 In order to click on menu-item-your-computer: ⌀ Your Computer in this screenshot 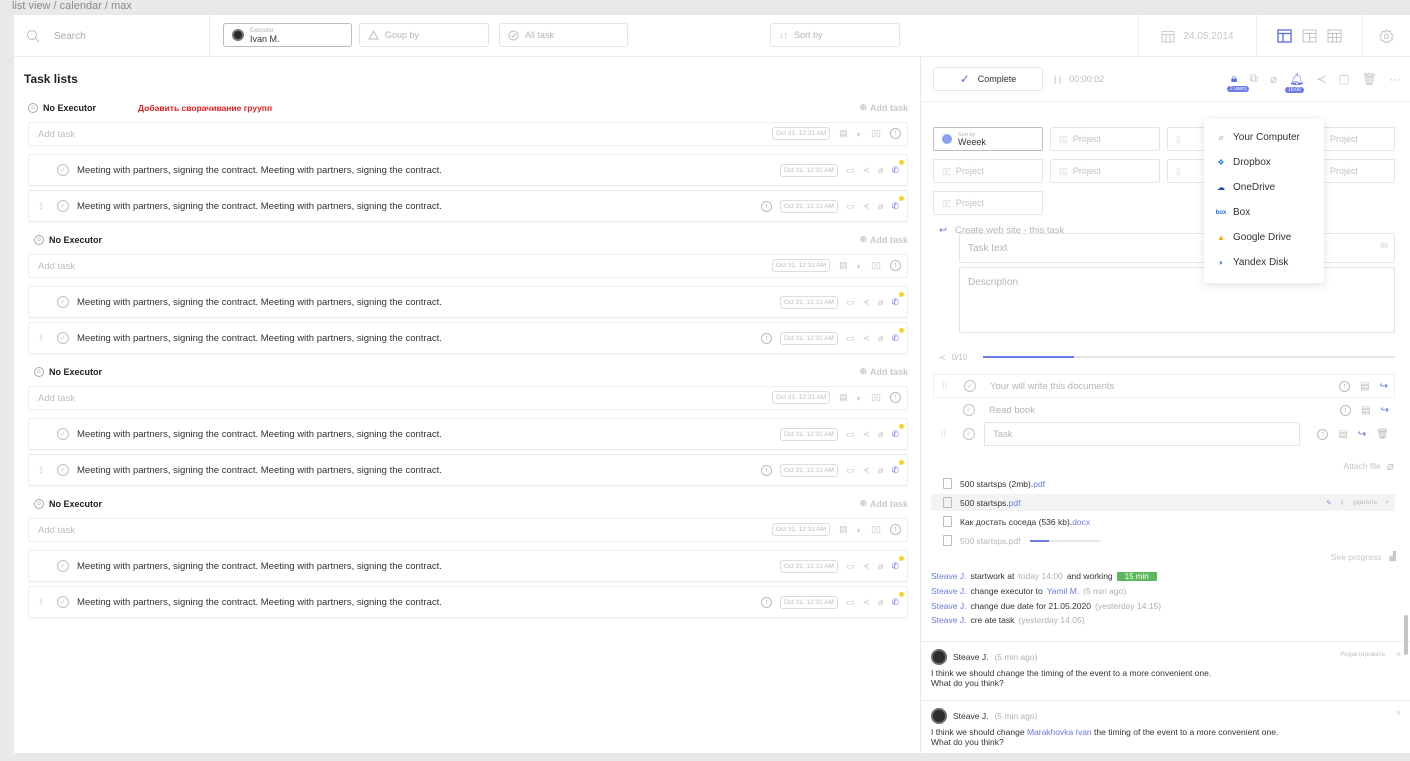, I will do `click(1264, 137)`.